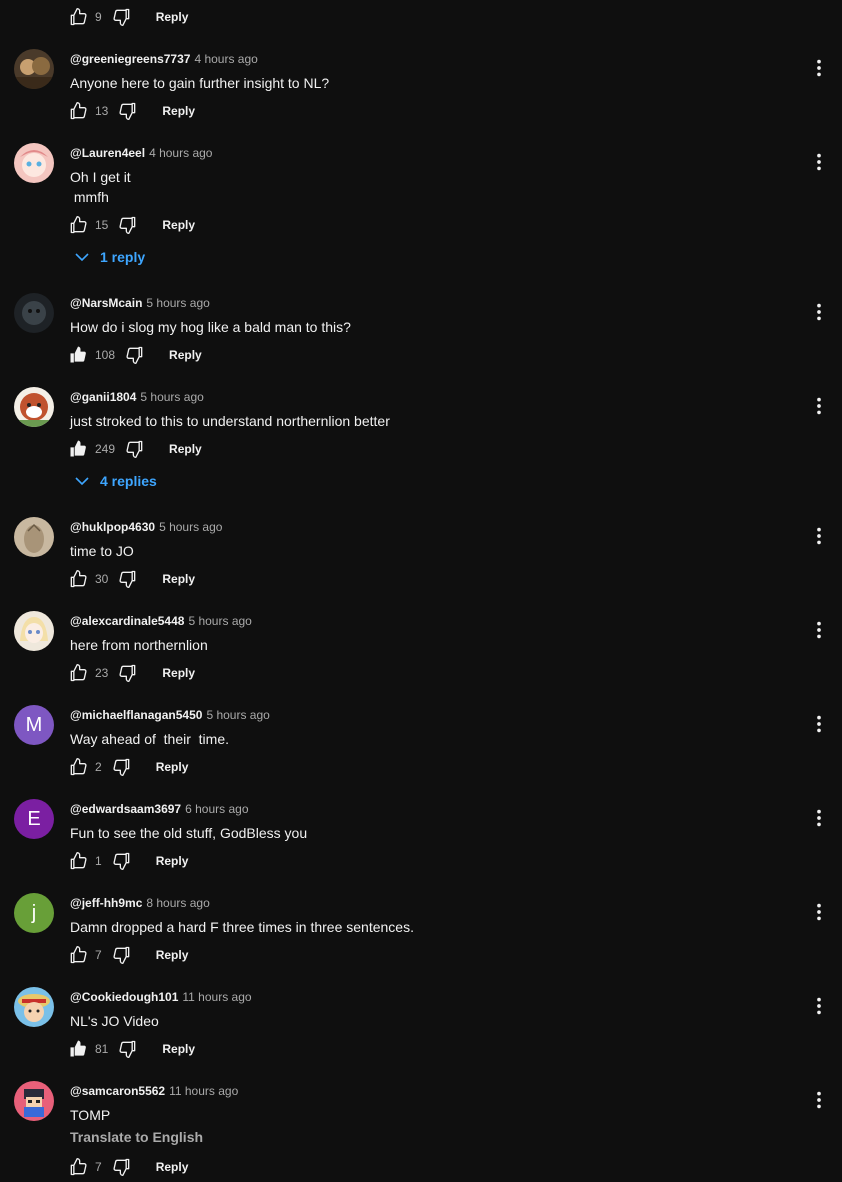  What do you see at coordinates (34, 913) in the screenshot?
I see `avatar: j` at bounding box center [34, 913].